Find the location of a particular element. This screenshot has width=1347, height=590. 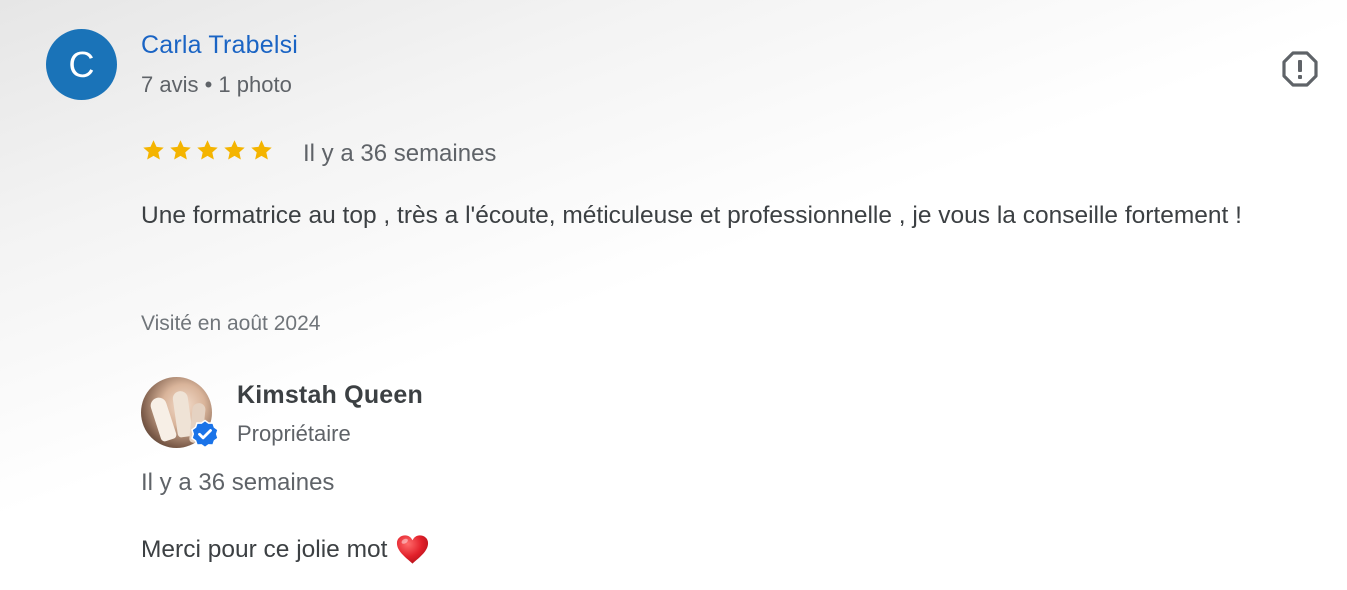

reviewer-name-link: Carla Trabelsi is located at coordinates (219, 45).